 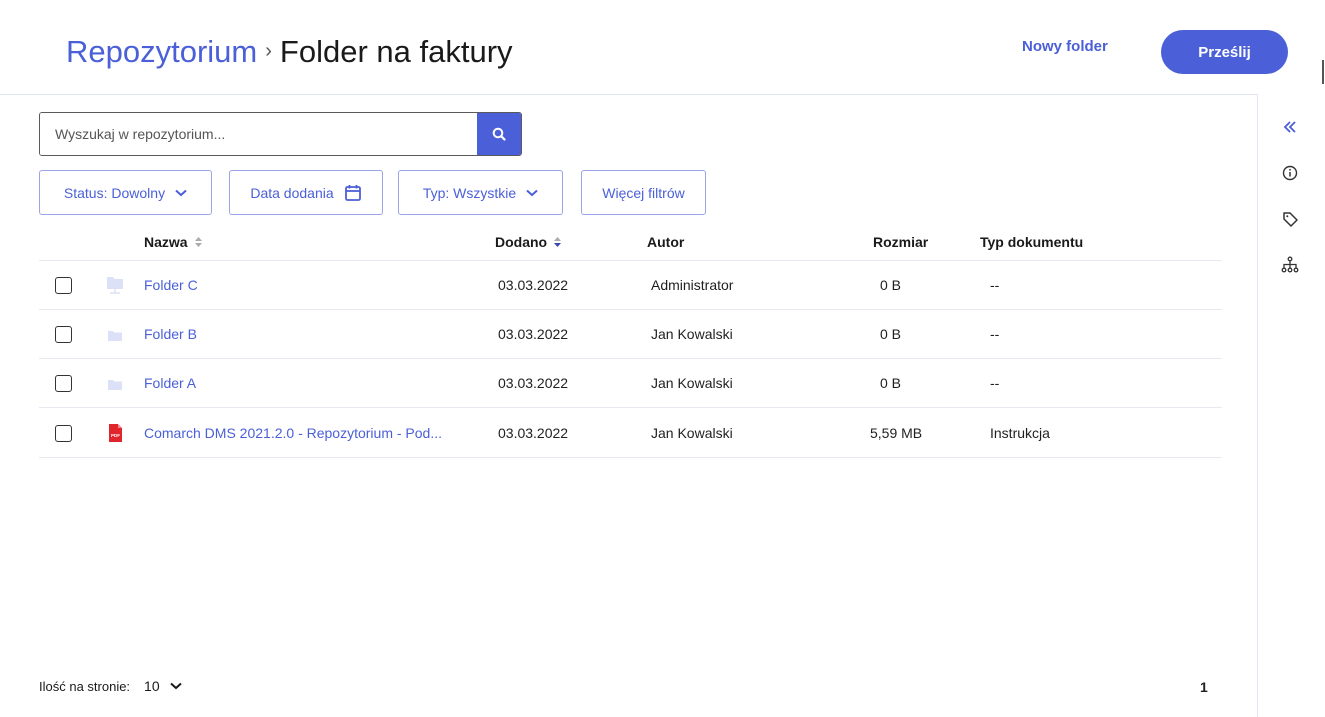 I want to click on column-header-doc-type-label: Typ dokumentu, so click(x=1032, y=242).